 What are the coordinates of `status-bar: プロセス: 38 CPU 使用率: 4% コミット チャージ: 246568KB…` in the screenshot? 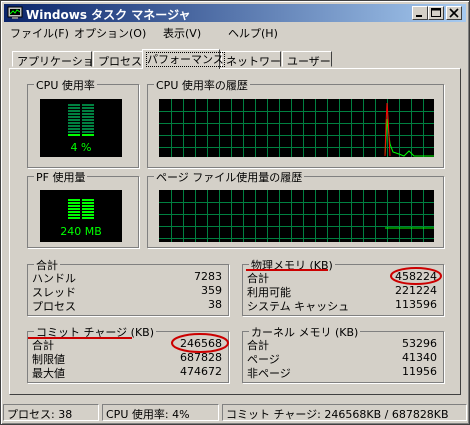 It's located at (235, 412).